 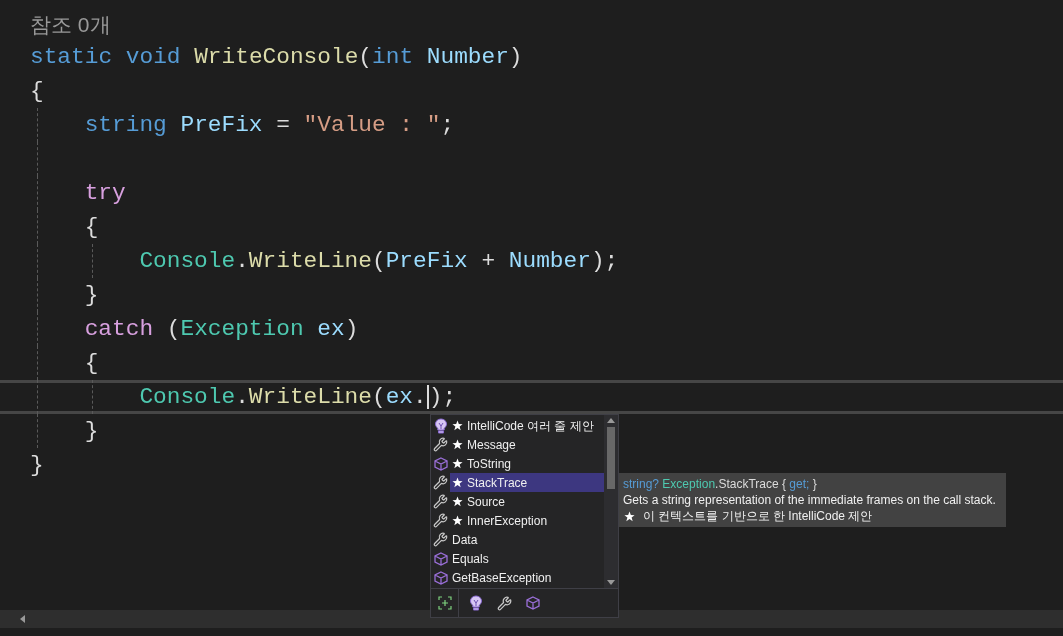 What do you see at coordinates (517, 444) in the screenshot?
I see `completion-item: Message` at bounding box center [517, 444].